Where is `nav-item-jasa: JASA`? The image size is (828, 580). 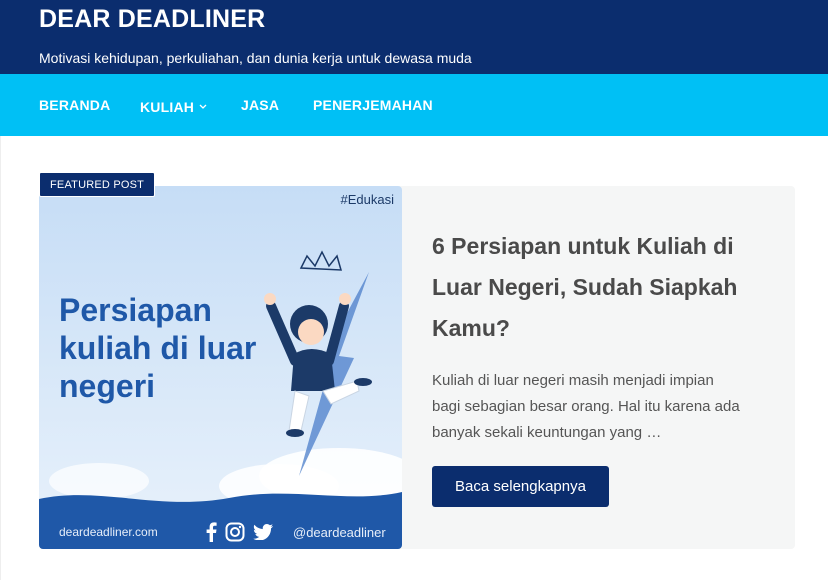
nav-item-jasa: JASA is located at coordinates (260, 105).